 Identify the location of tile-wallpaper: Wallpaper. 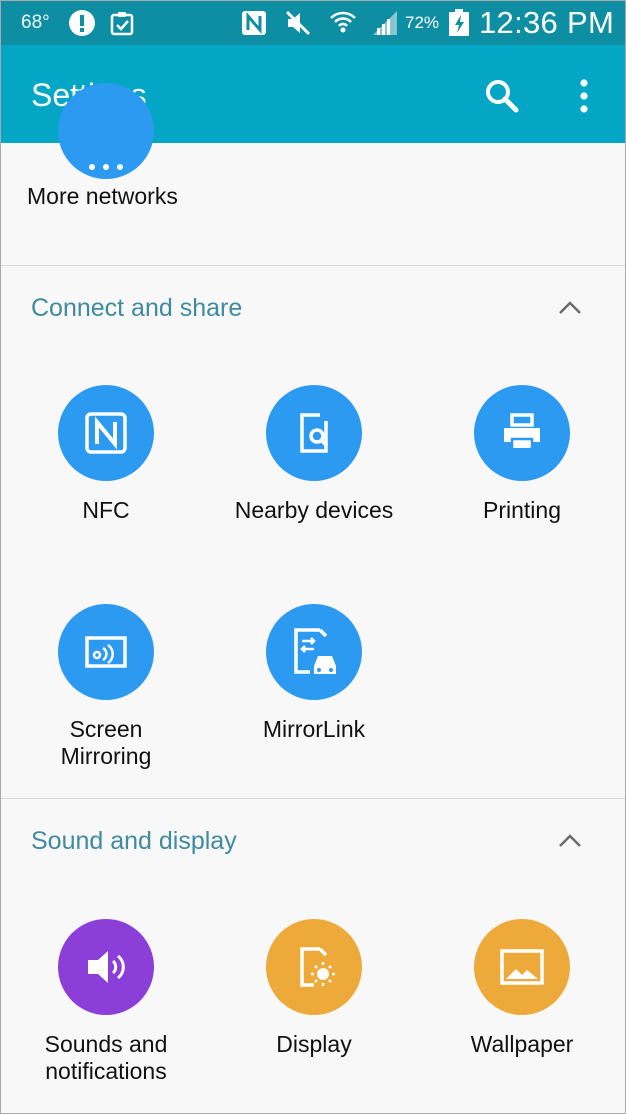
(521, 1004).